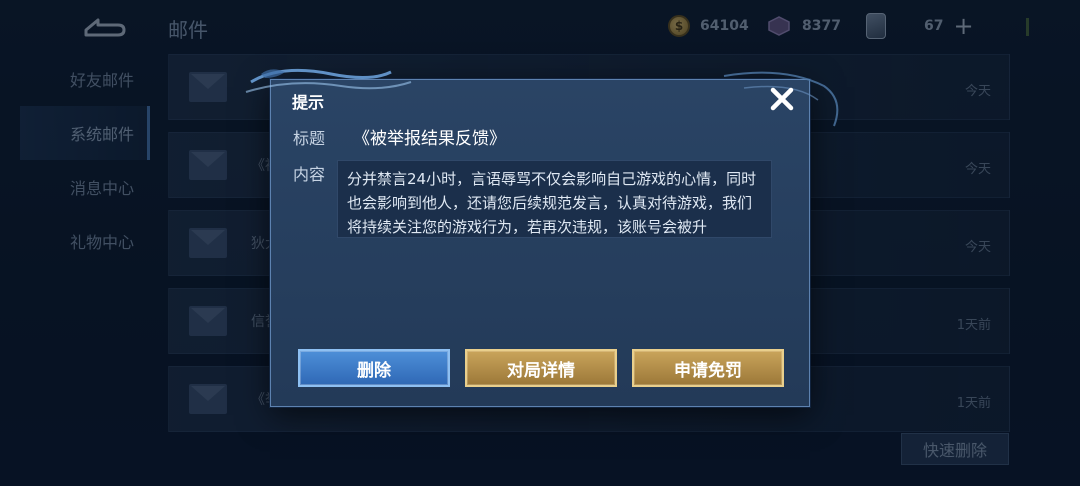 The height and width of the screenshot is (486, 1080). I want to click on dialog-title: 提示, so click(308, 102).